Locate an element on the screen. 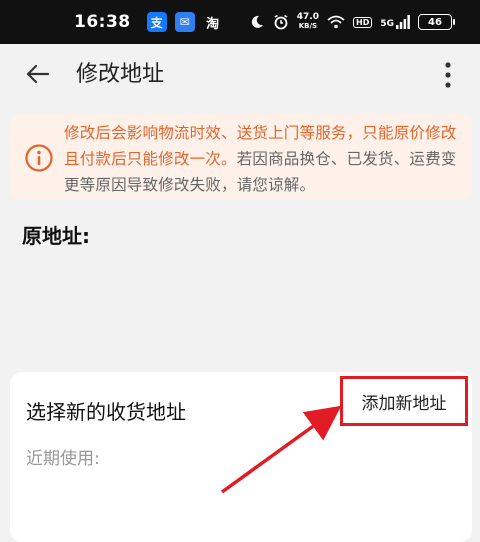 The image size is (480, 542). wifi-icon is located at coordinates (336, 22).